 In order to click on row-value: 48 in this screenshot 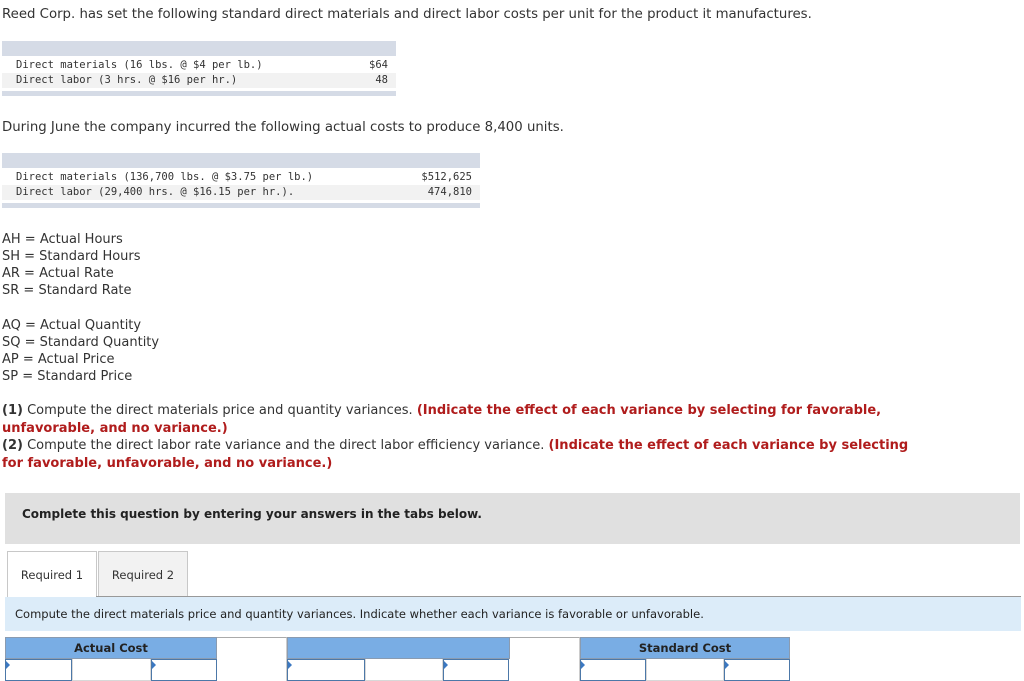, I will do `click(381, 80)`.